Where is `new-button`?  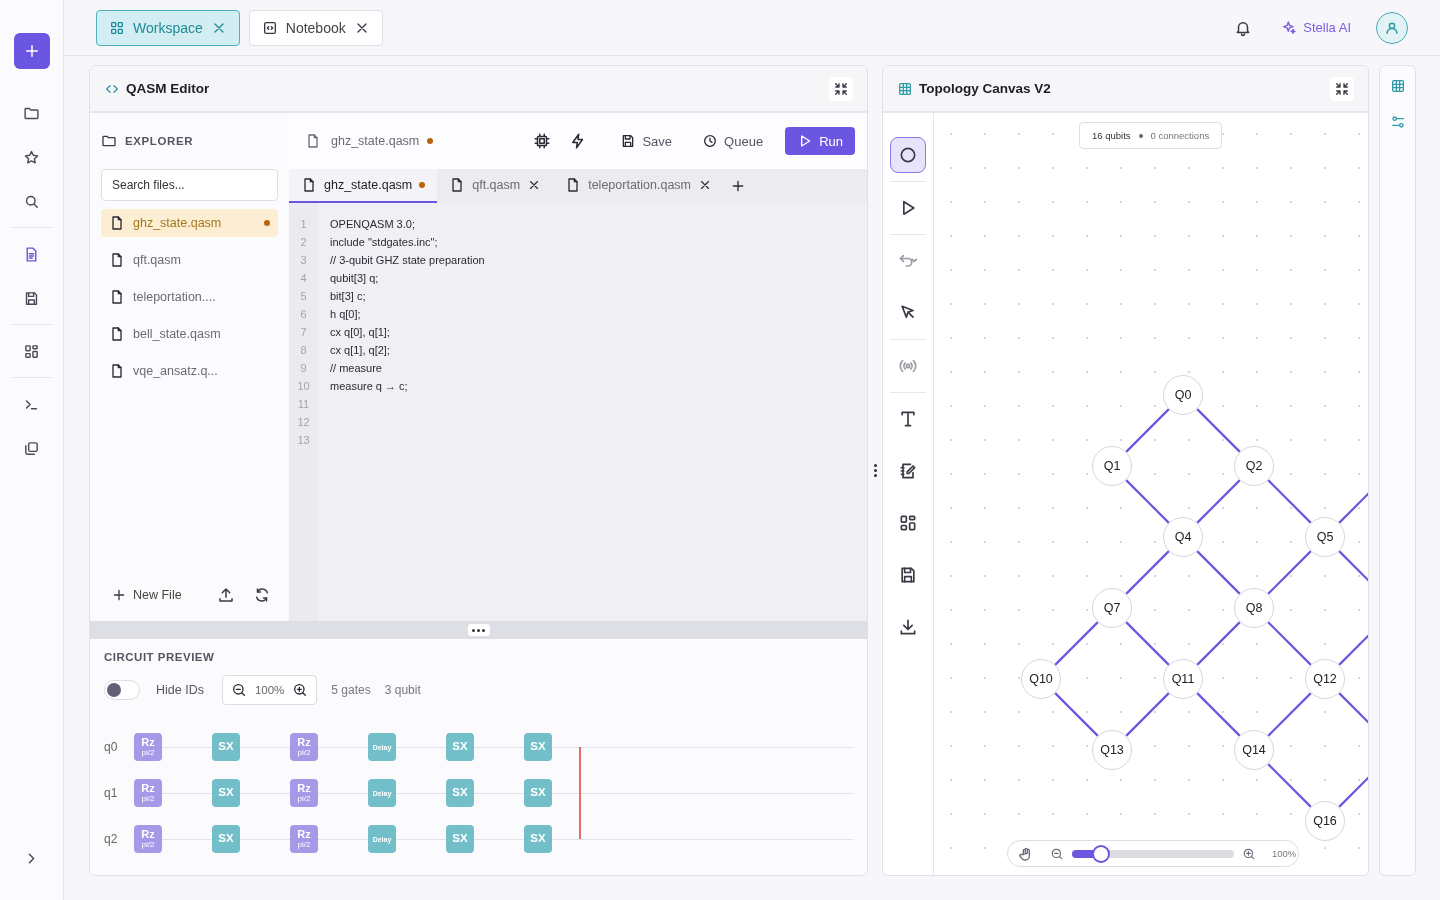
new-button is located at coordinates (31, 51).